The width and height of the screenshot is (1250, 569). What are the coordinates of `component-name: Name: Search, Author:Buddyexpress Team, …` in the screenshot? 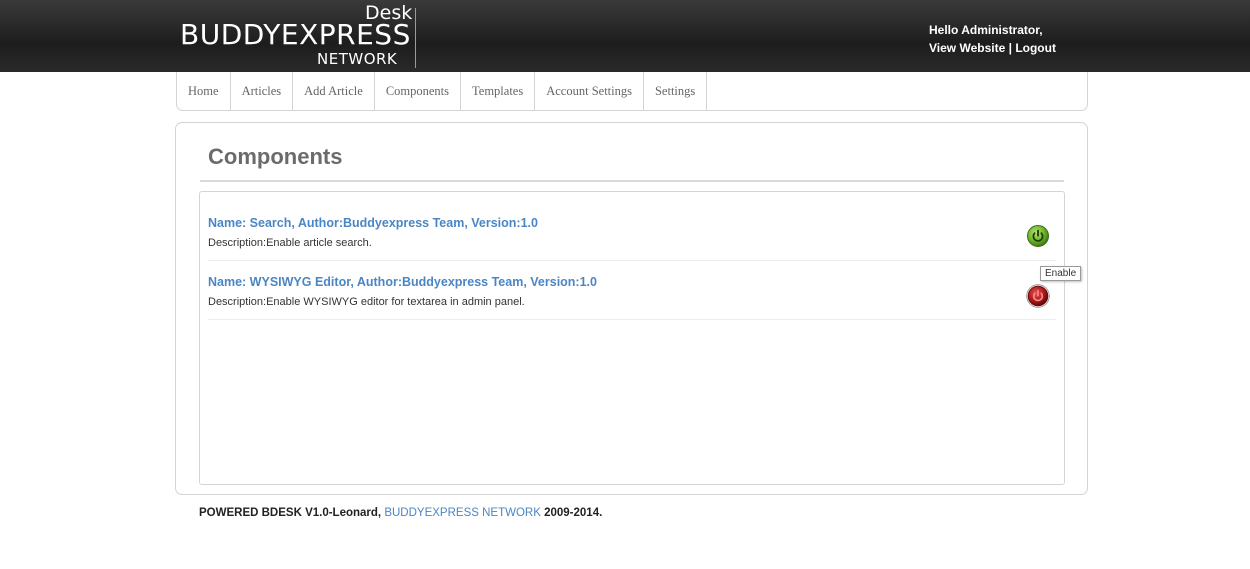 It's located at (373, 223).